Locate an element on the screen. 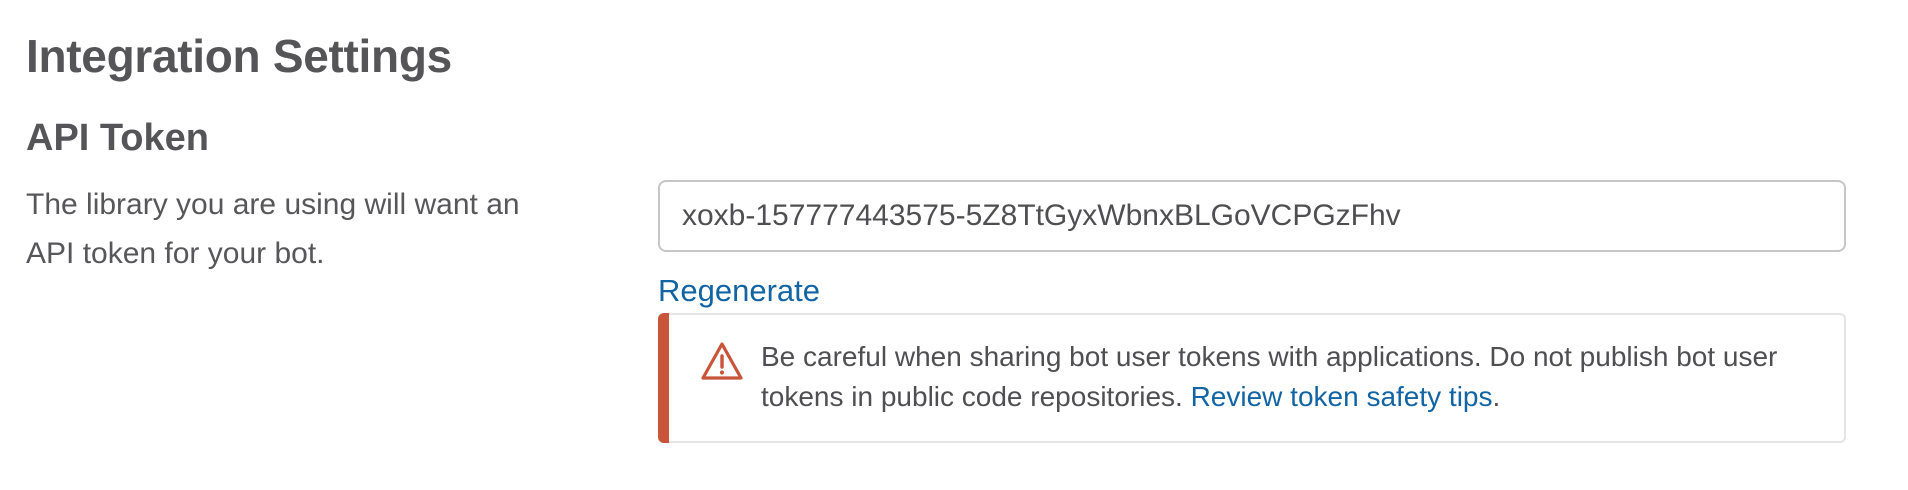  api-token-heading: API Token is located at coordinates (117, 138).